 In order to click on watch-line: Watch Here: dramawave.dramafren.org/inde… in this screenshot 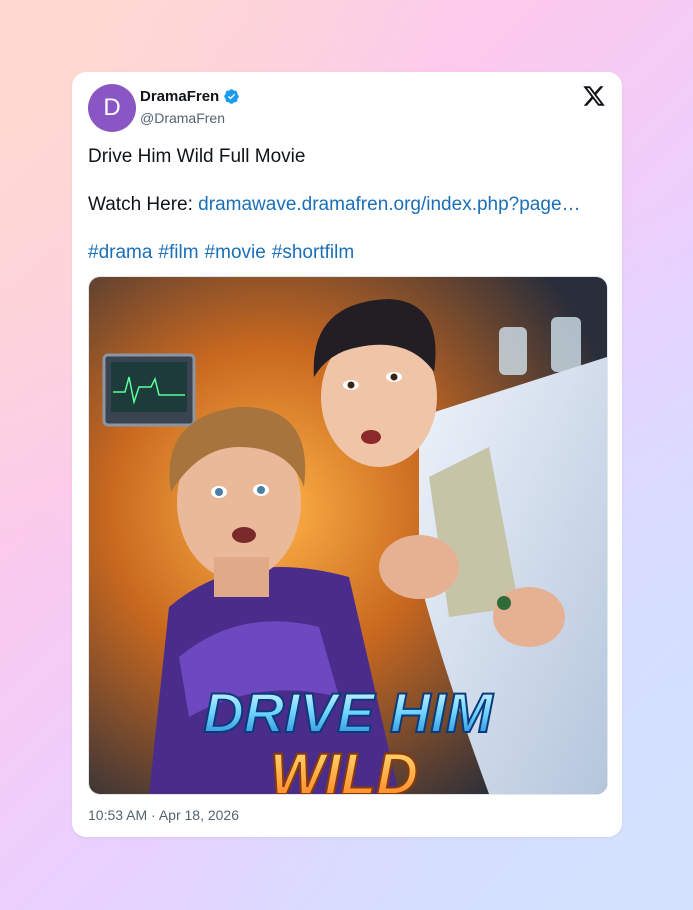, I will do `click(348, 205)`.